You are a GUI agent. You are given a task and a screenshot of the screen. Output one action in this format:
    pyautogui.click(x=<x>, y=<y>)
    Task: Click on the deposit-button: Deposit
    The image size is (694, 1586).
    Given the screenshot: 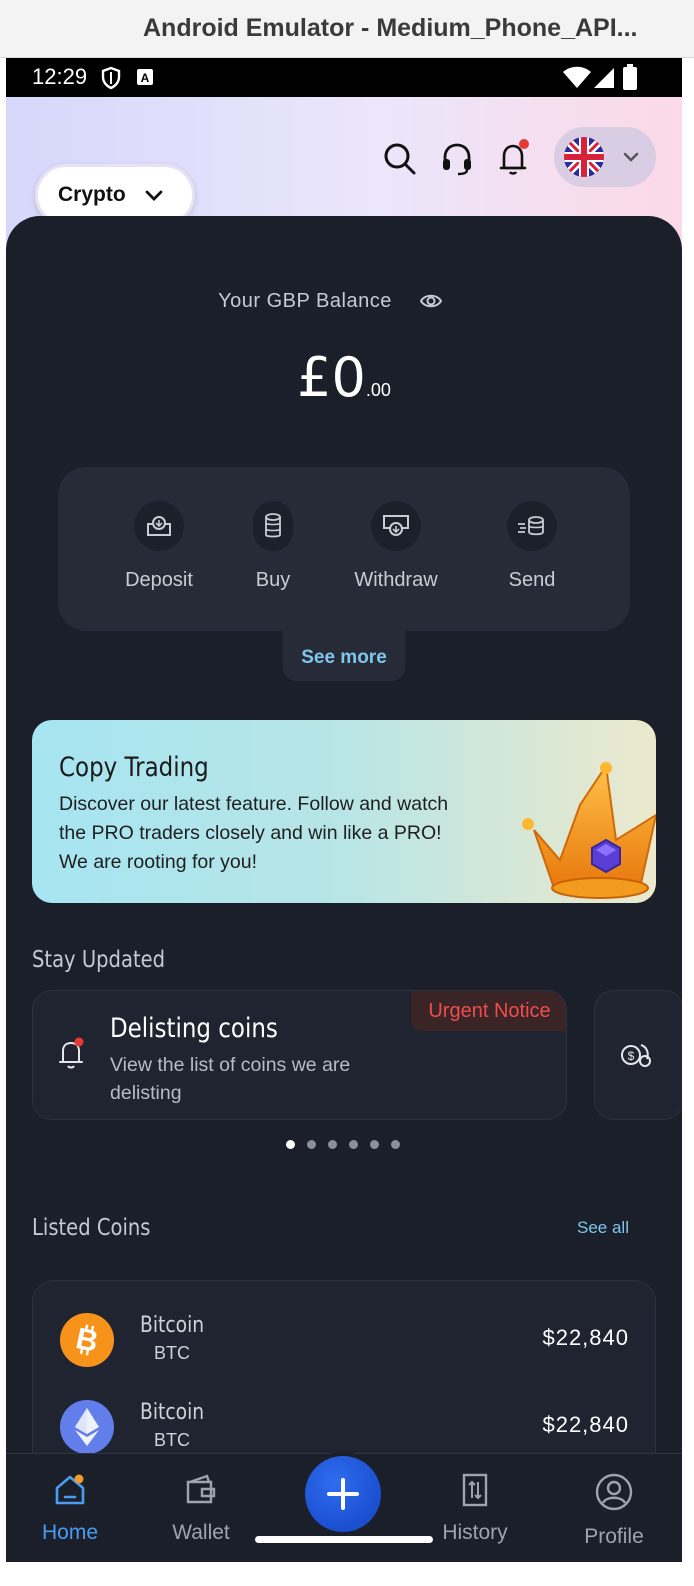 What is the action you would take?
    pyautogui.click(x=159, y=546)
    